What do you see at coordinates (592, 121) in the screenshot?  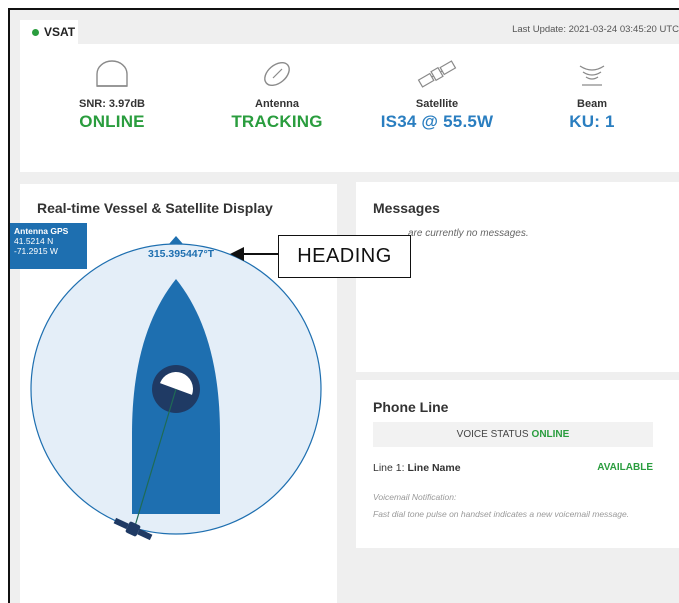 I see `stat-beam-value: KU: 1` at bounding box center [592, 121].